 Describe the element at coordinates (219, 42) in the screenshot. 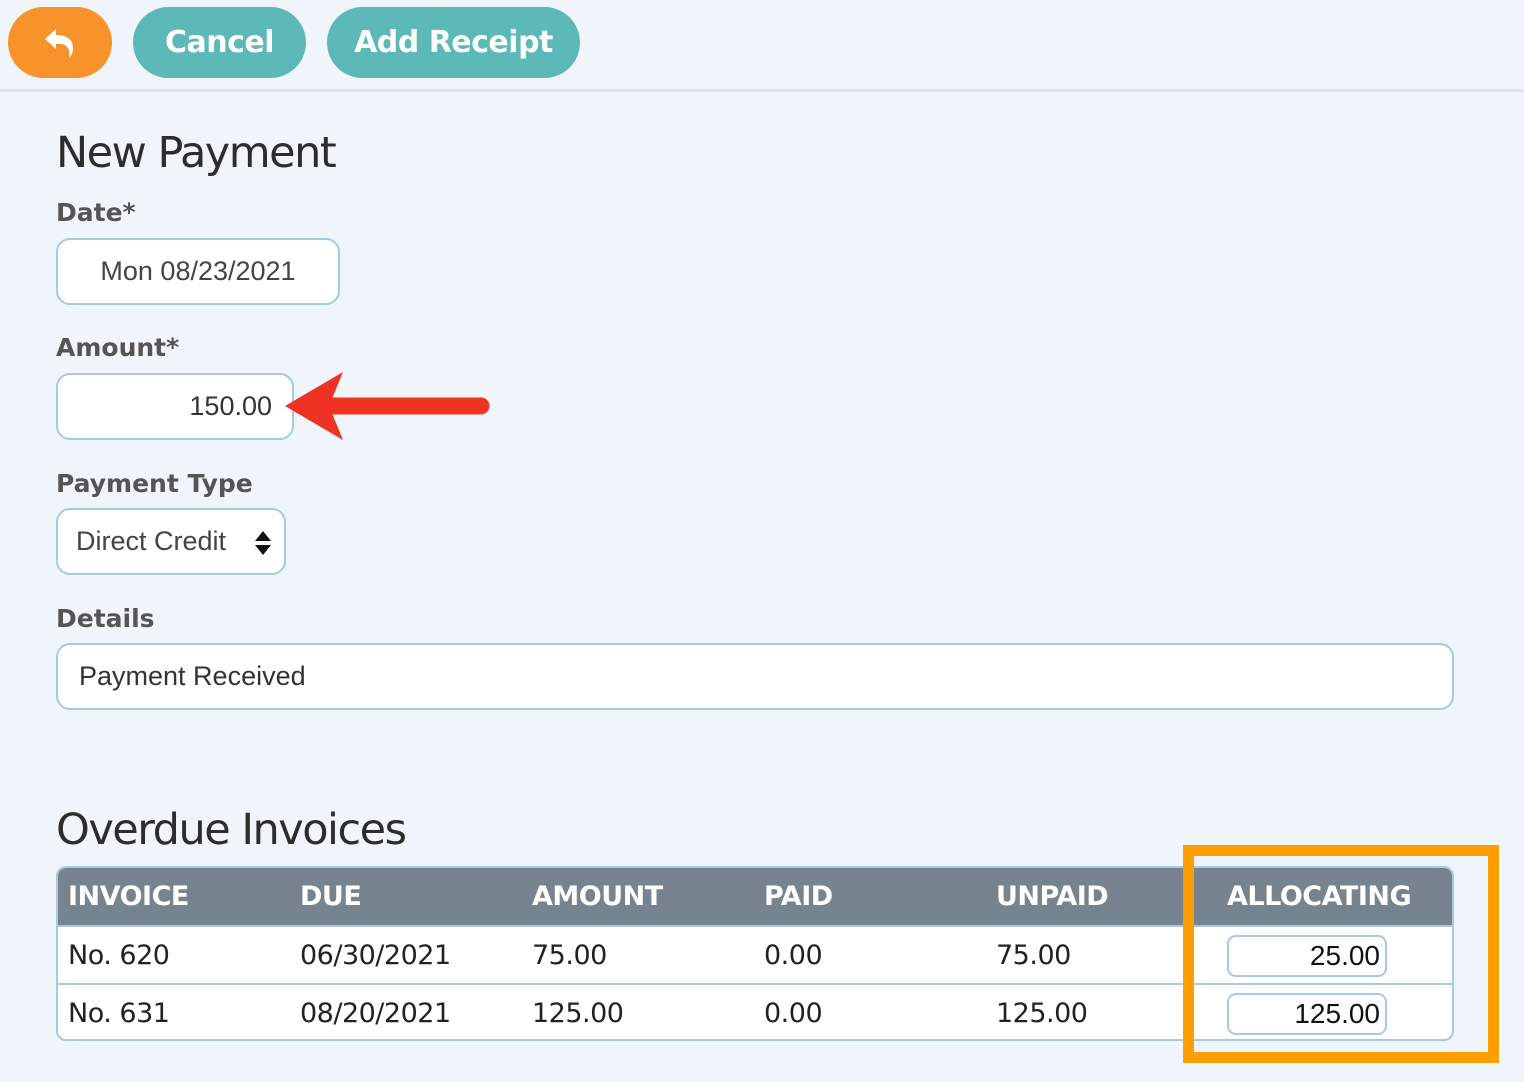

I see `cancel-button: Cancel` at that location.